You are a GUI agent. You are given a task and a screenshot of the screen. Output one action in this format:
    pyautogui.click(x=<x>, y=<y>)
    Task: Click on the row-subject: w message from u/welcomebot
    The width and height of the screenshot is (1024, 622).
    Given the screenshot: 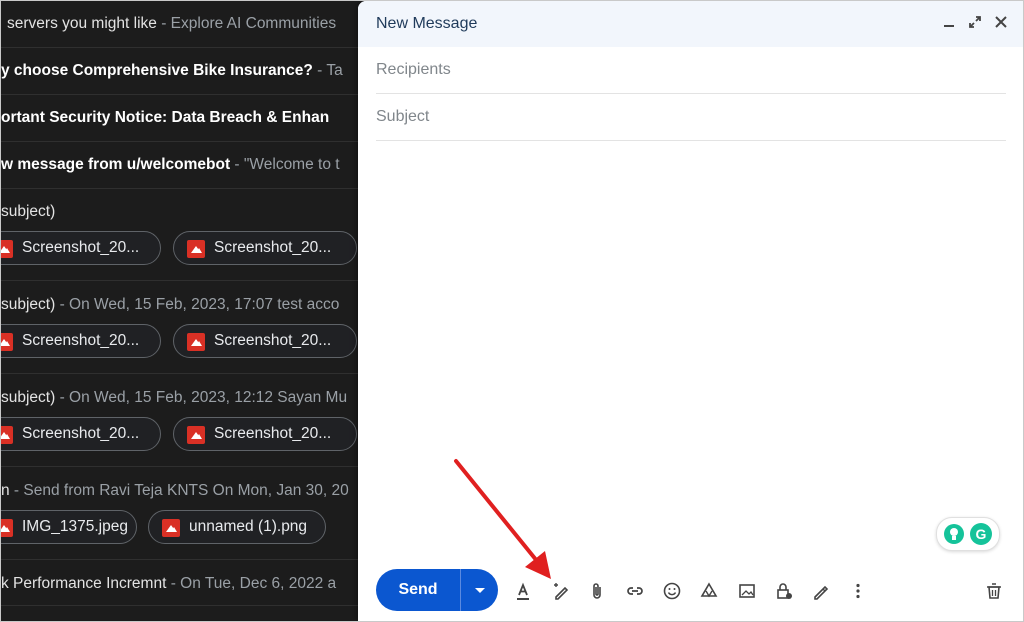 What is the action you would take?
    pyautogui.click(x=116, y=164)
    